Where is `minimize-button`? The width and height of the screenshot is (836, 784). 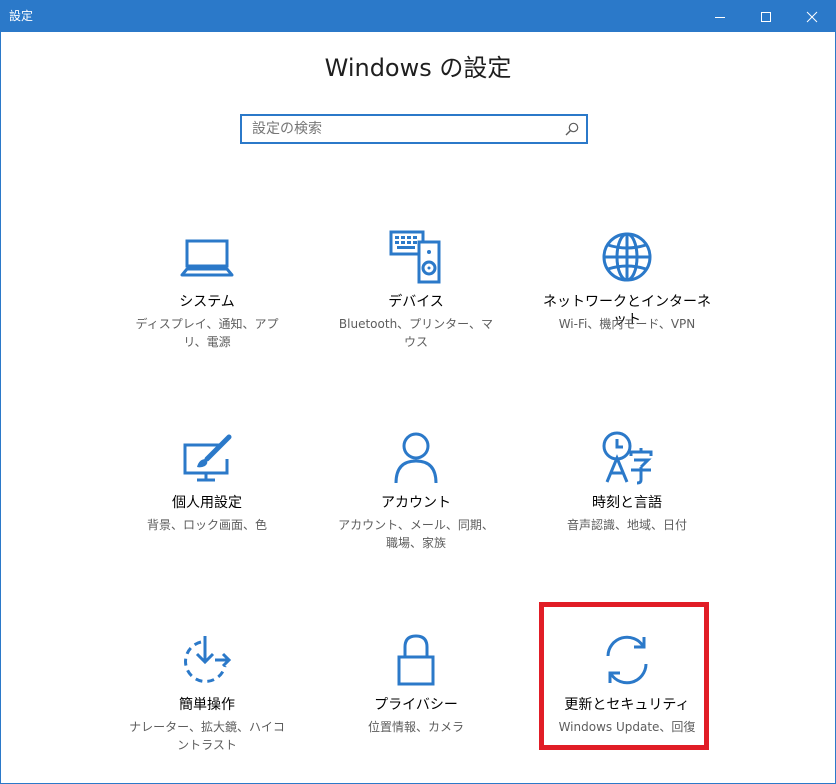 minimize-button is located at coordinates (720, 16).